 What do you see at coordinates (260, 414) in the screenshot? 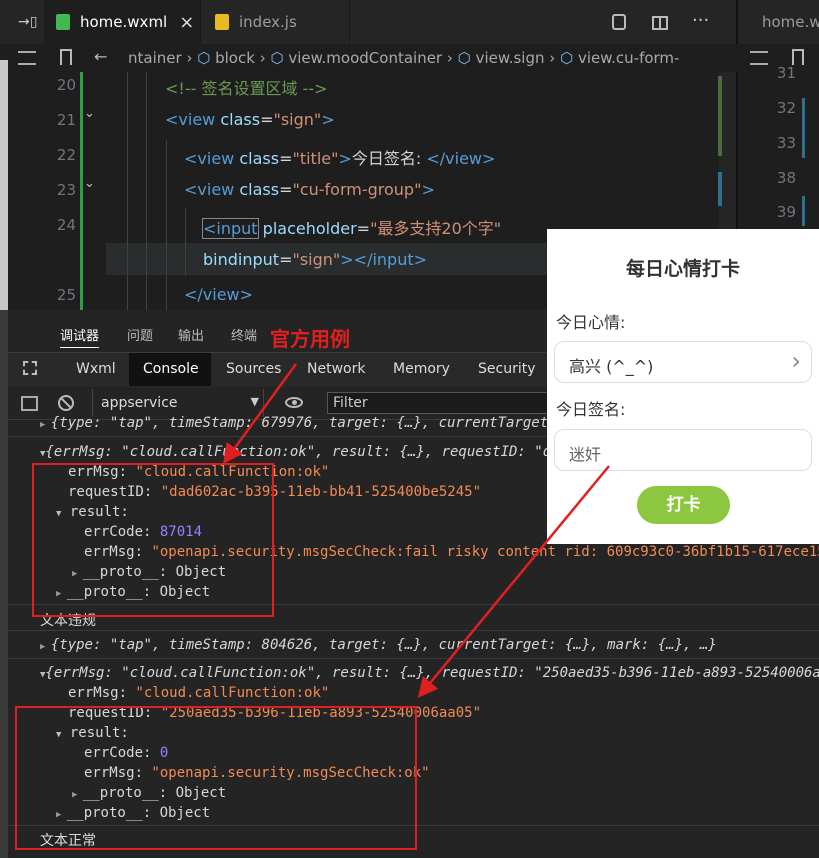
I see `arrow-to-violation` at bounding box center [260, 414].